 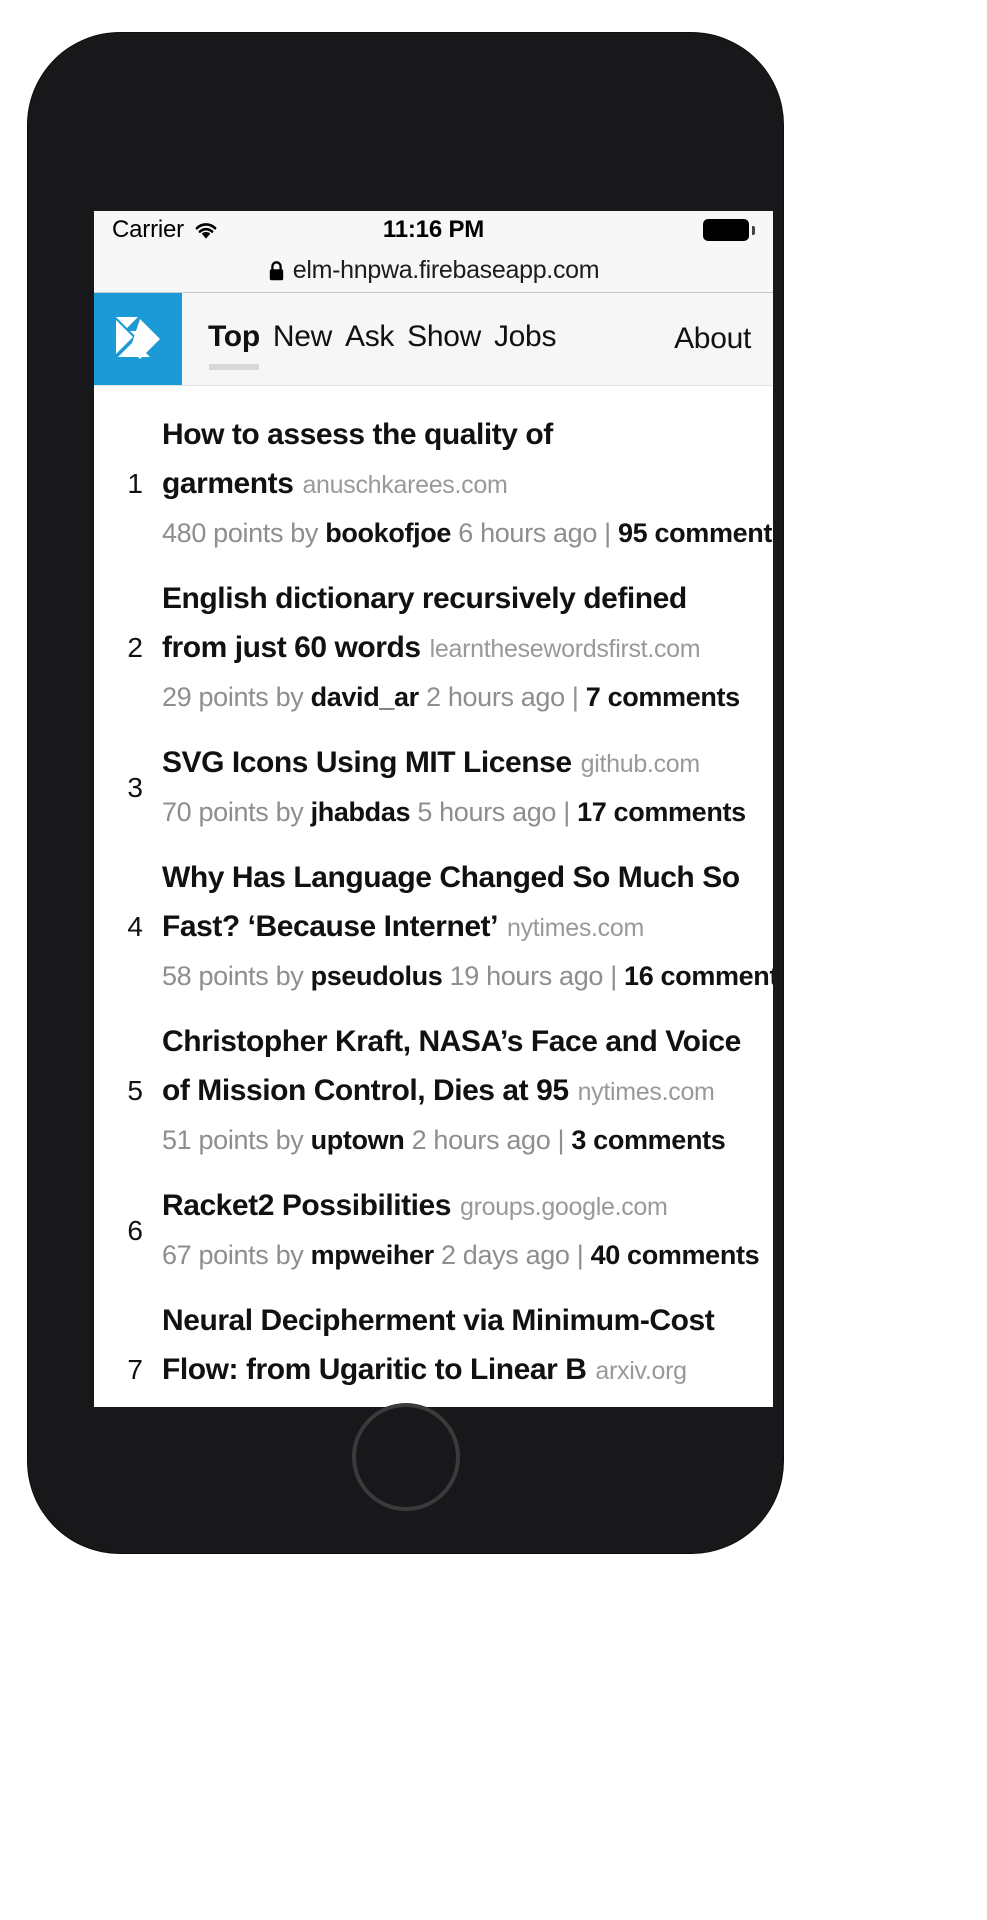 I want to click on battery-icon, so click(x=726, y=230).